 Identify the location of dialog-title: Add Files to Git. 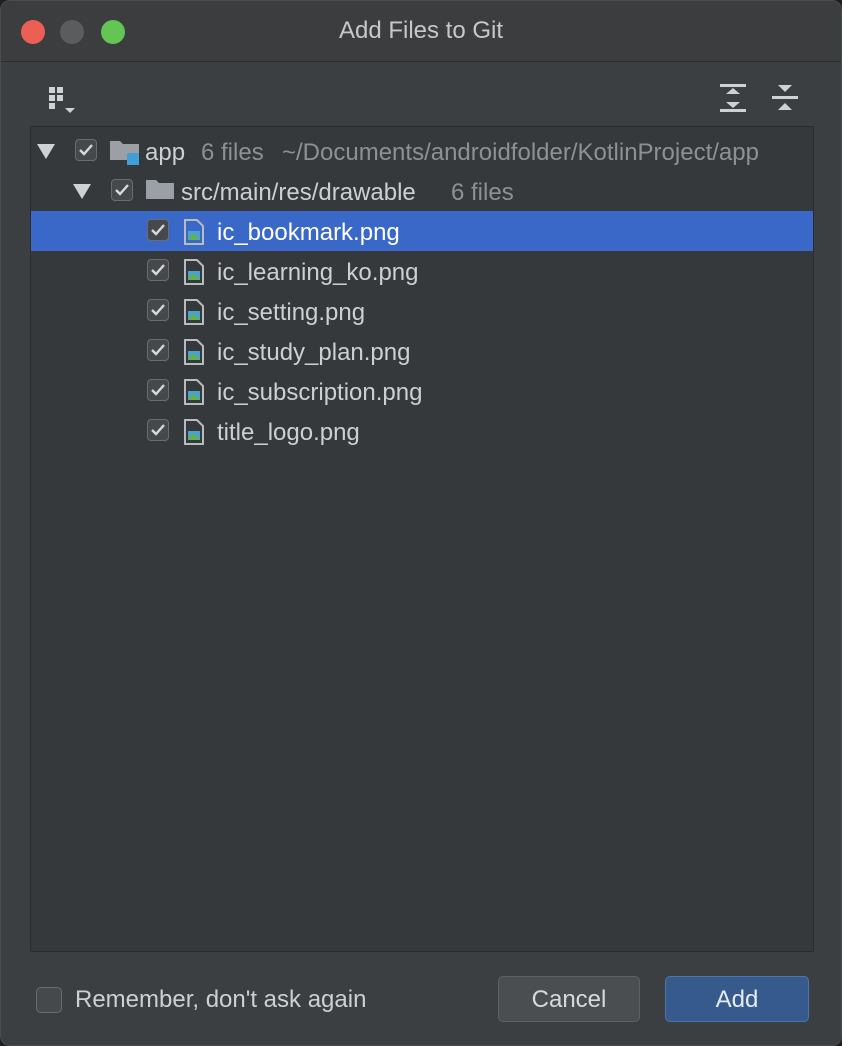
(421, 30).